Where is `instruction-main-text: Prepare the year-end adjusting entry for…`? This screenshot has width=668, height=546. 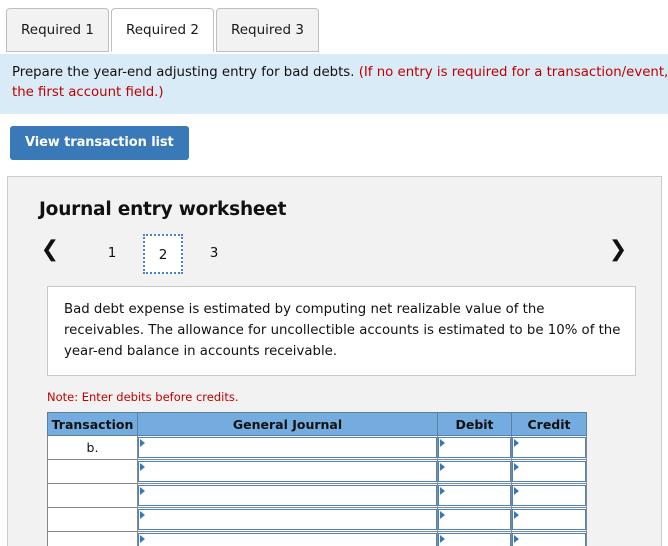 instruction-main-text: Prepare the year-end adjusting entry for… is located at coordinates (183, 72).